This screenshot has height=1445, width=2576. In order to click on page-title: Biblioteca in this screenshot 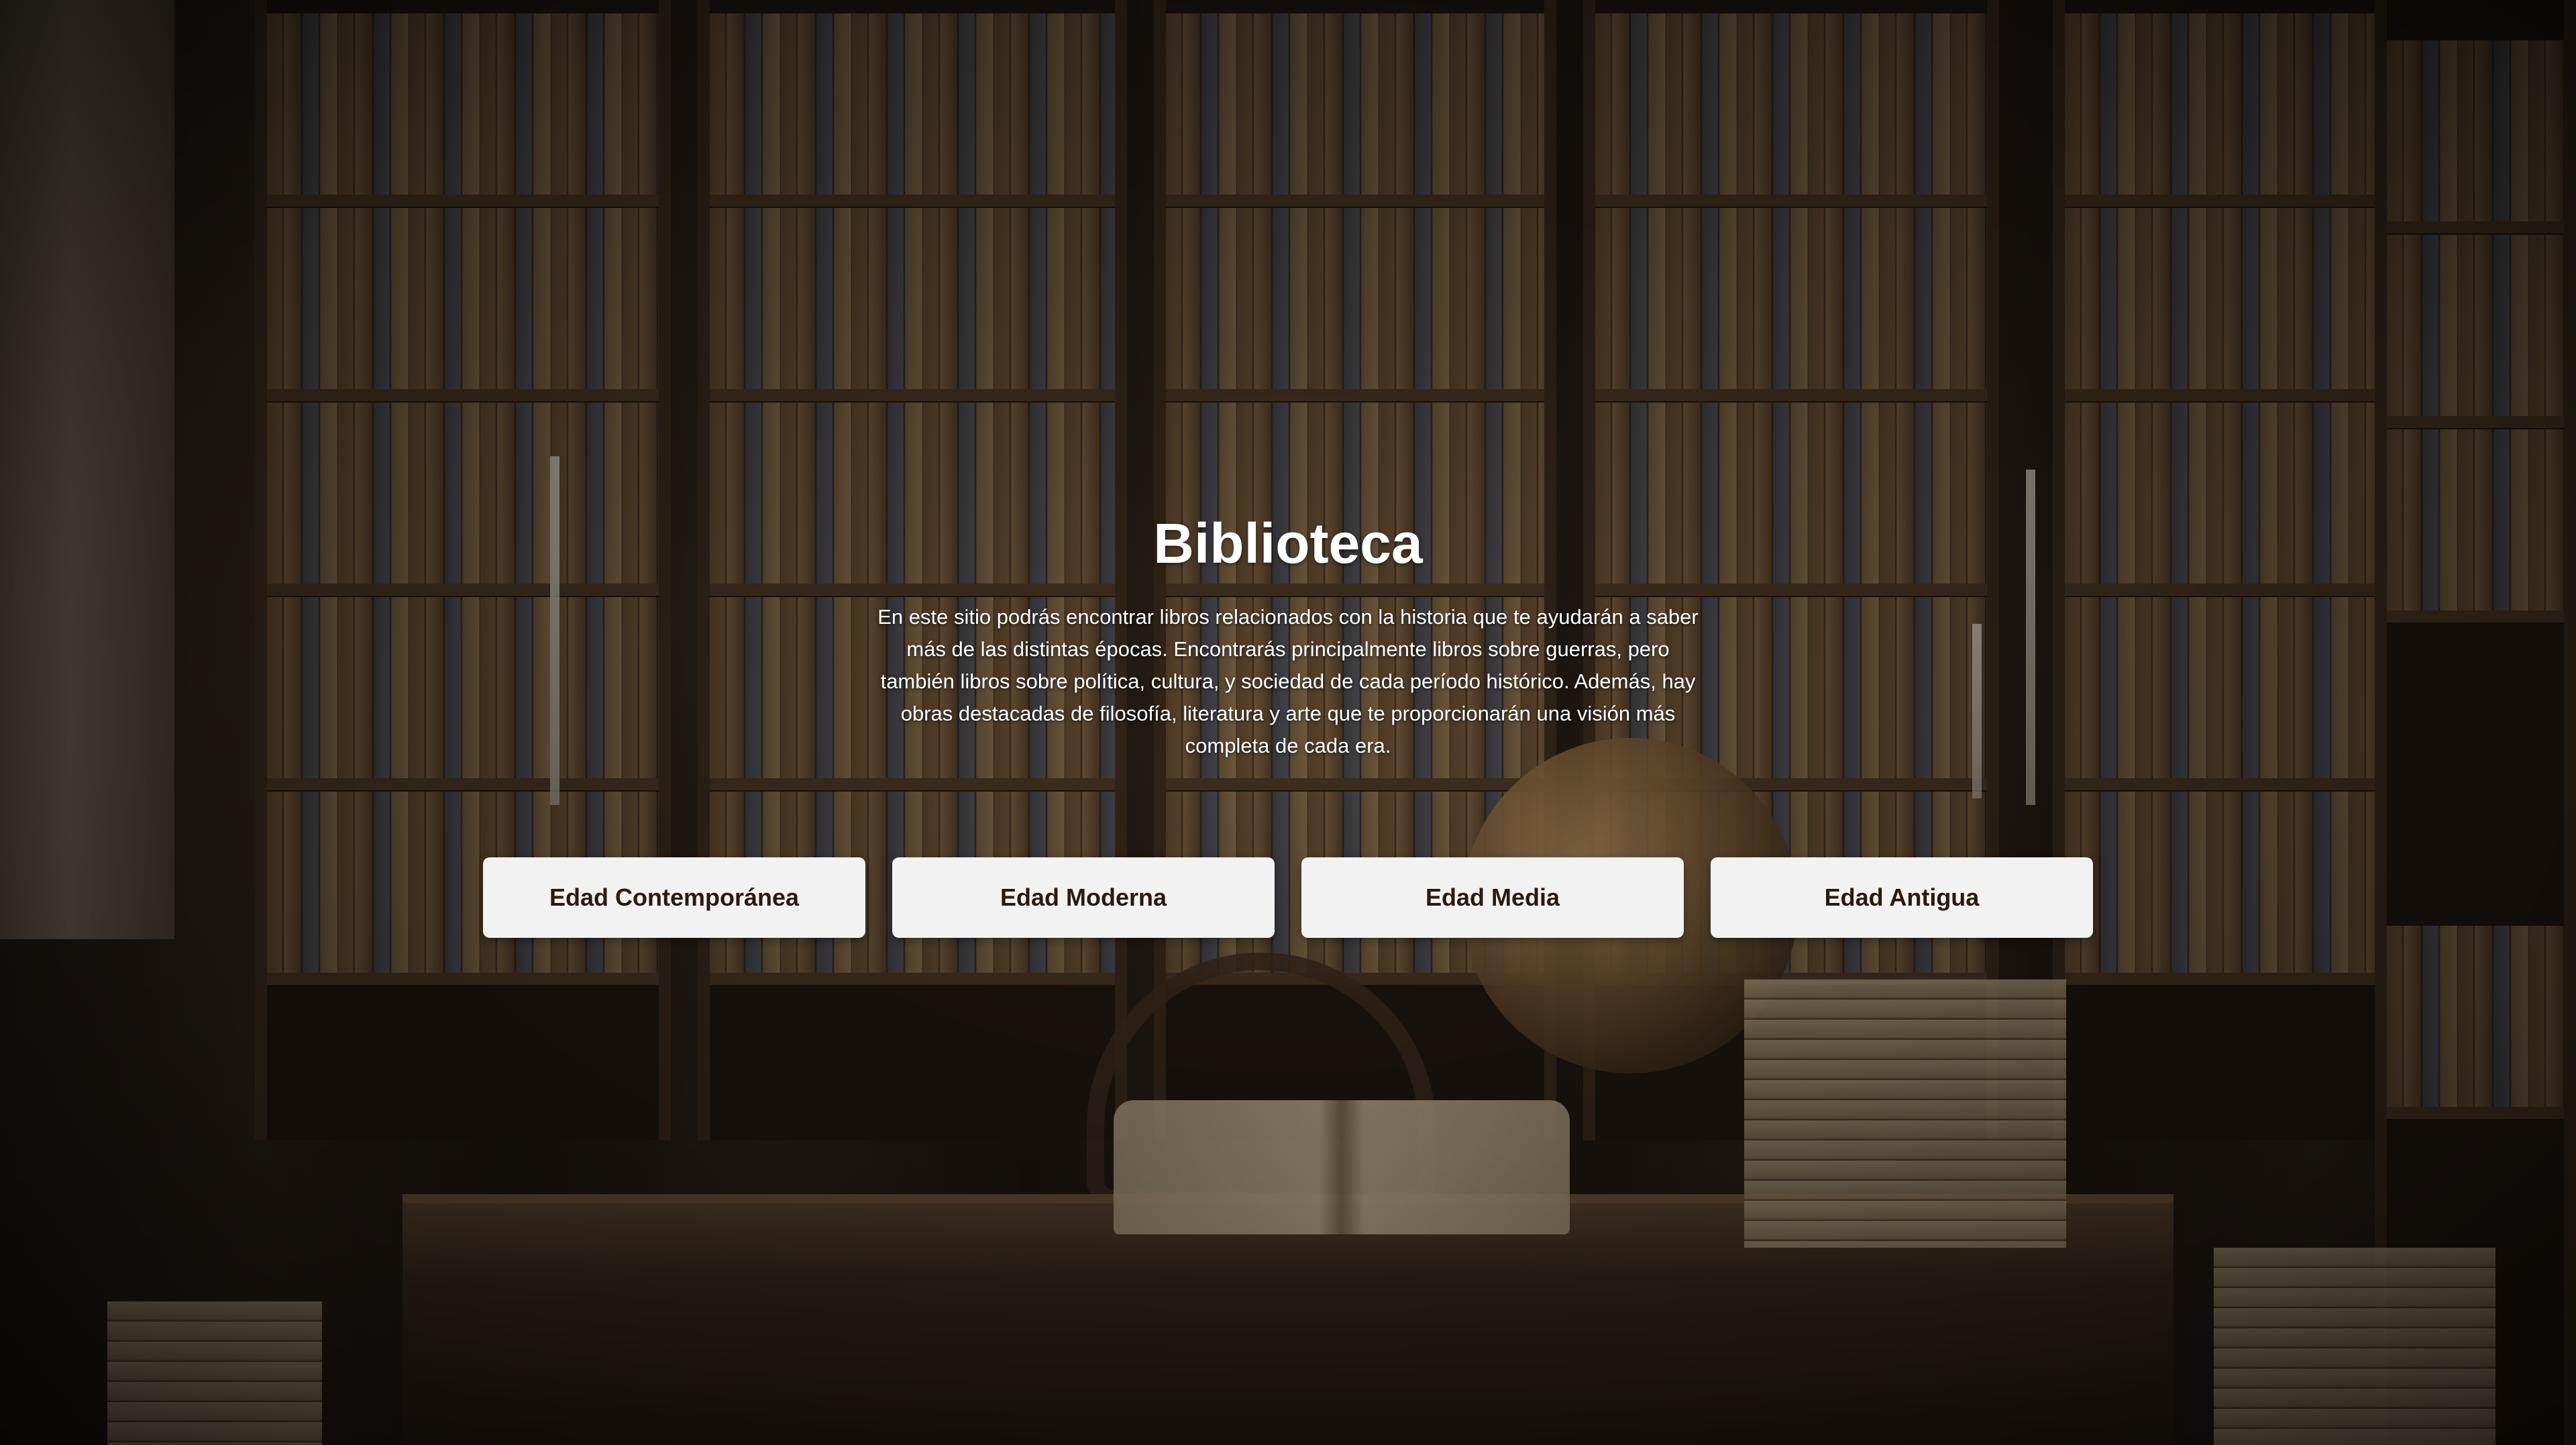, I will do `click(1288, 543)`.